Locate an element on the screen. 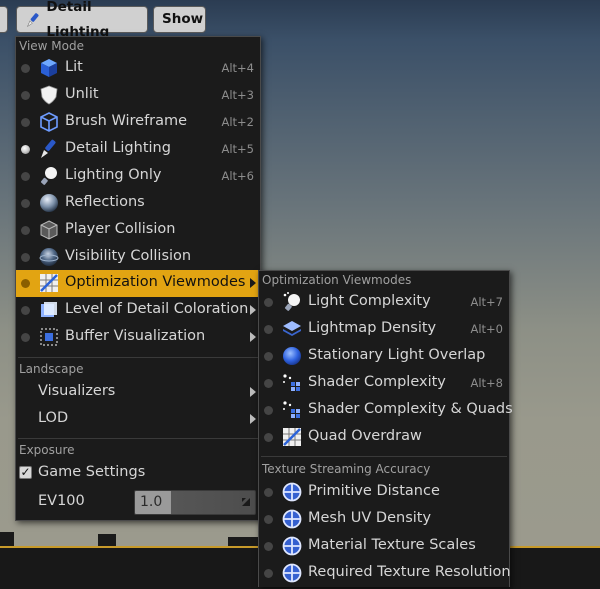  menu-item-buffer-visualization: Buffer Visualization is located at coordinates (138, 337).